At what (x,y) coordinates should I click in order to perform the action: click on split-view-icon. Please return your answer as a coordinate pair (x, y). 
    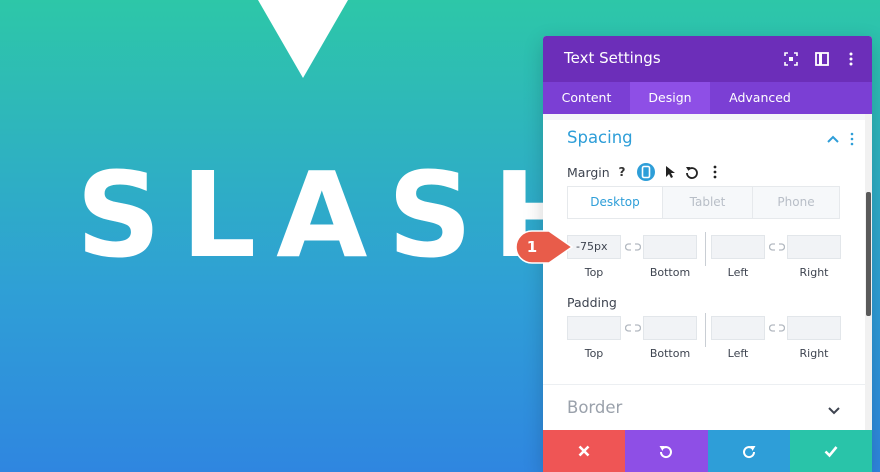
    Looking at the image, I should click on (822, 59).